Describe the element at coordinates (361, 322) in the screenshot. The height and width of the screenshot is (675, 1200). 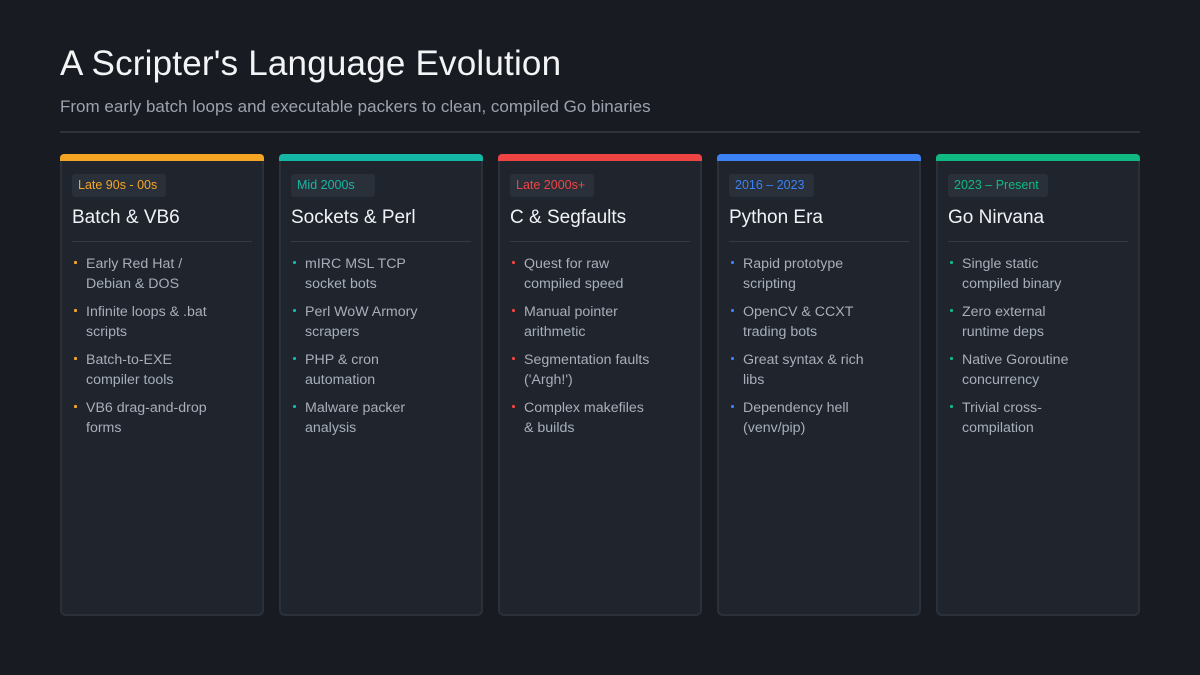
I see `list-item-text: Perl WoW Armory scrapers` at that location.